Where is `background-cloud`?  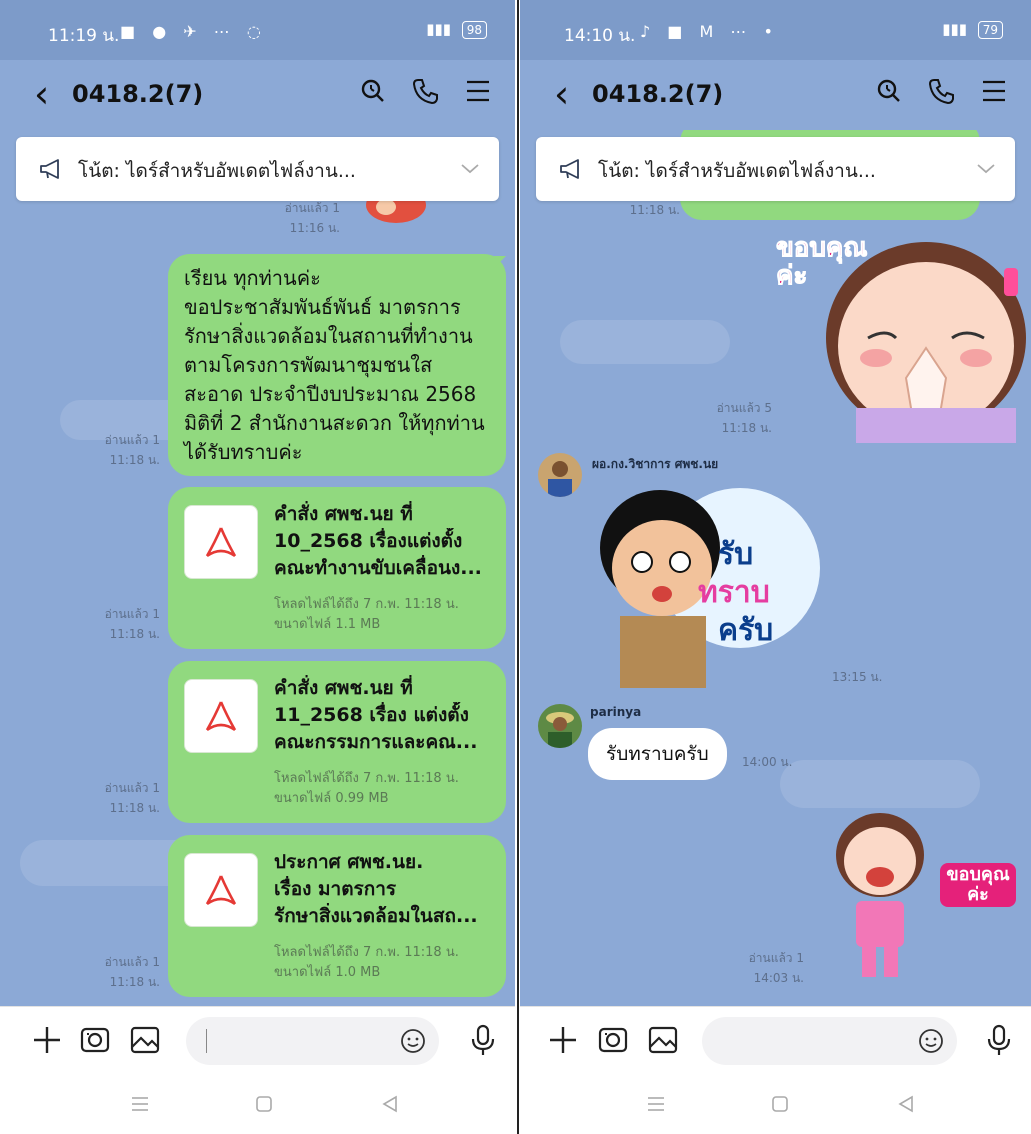 background-cloud is located at coordinates (645, 342).